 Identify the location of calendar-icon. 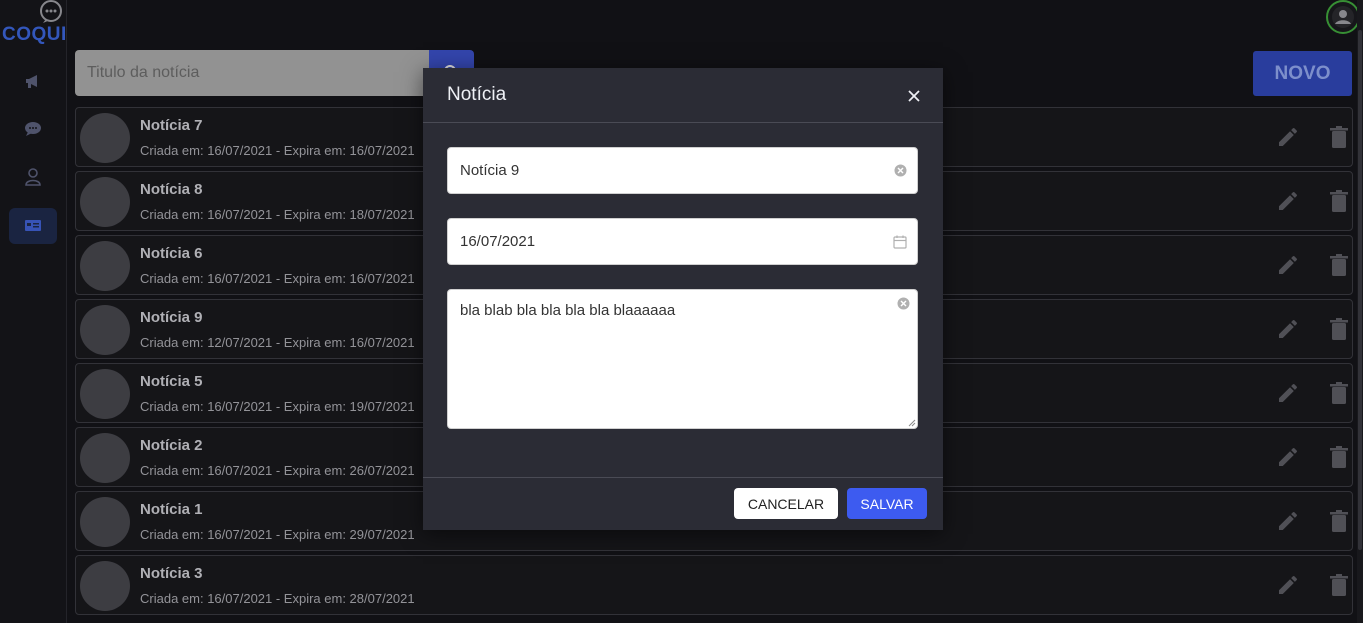
(900, 242).